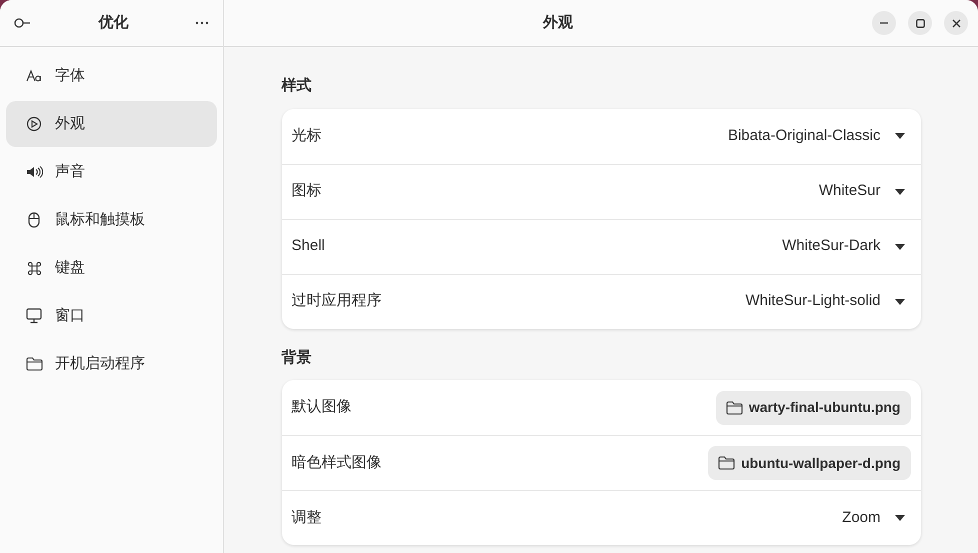  Describe the element at coordinates (322, 407) in the screenshot. I see `row-label: 默认图像` at that location.